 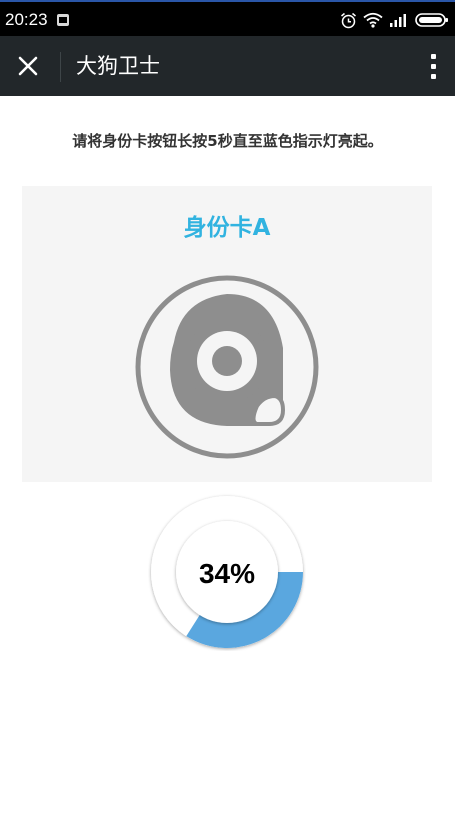 What do you see at coordinates (348, 20) in the screenshot?
I see `alarm-icon` at bounding box center [348, 20].